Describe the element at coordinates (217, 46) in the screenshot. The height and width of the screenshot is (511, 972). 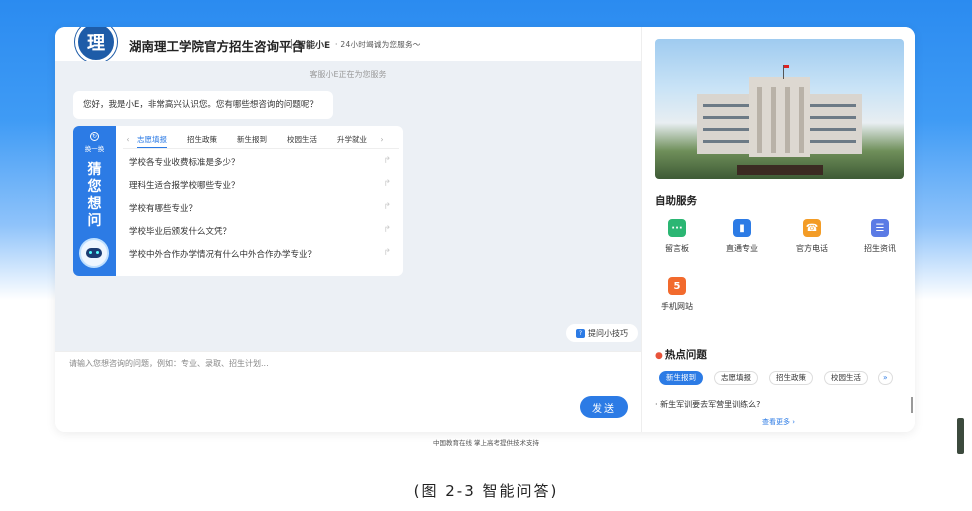
I see `app-title: 湖南理工学院官方招生咨询平台` at that location.